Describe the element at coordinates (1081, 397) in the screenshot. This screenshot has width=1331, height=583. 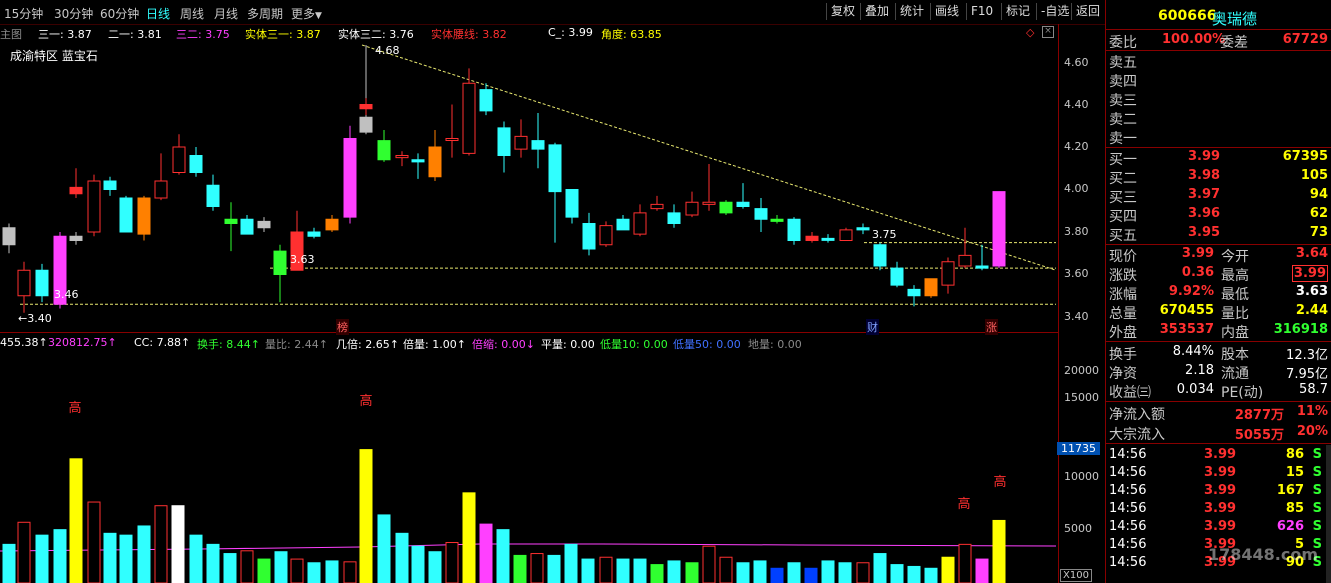
I see `volume-tick: 15000` at that location.